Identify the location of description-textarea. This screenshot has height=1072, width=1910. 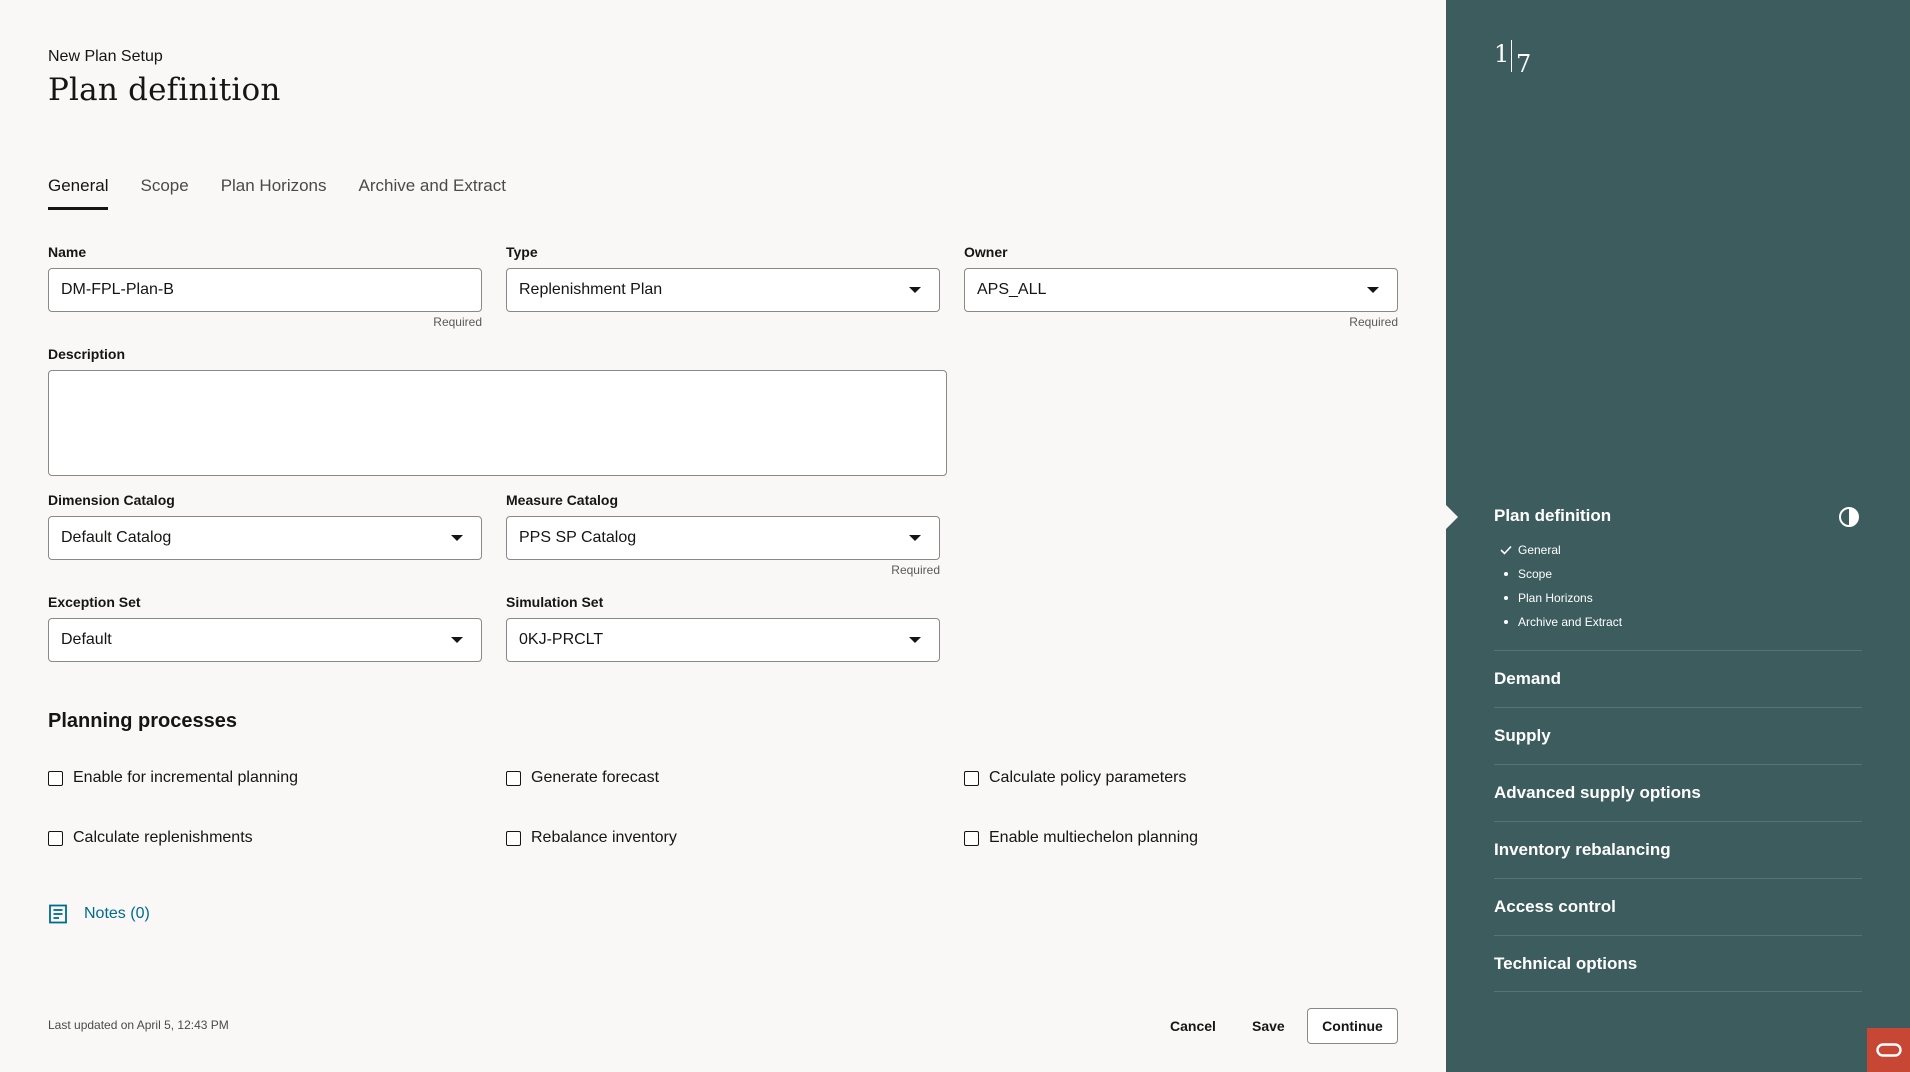
(497, 423).